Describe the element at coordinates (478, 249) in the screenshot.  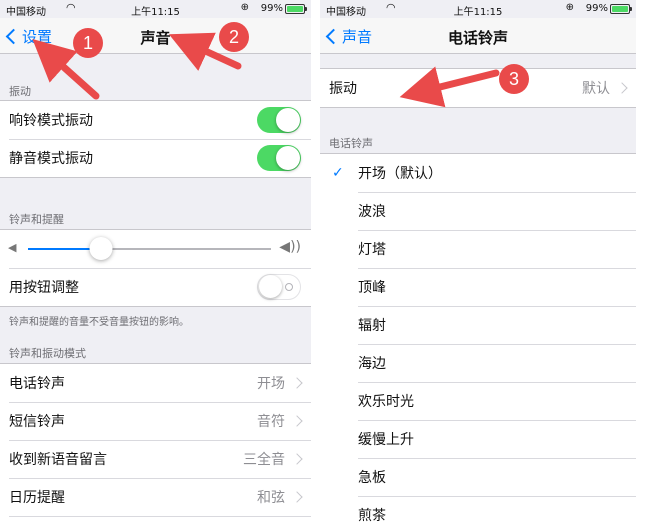
I see `ringtone-row: 灯塔` at that location.